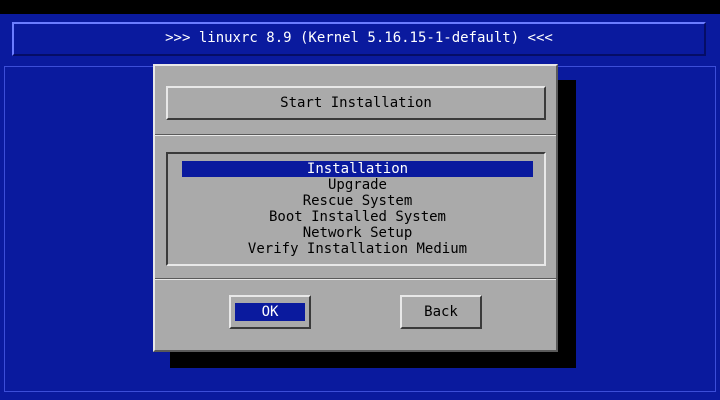 This screenshot has height=400, width=720. I want to click on menu-item-upgrade: Upgrade, so click(357, 185).